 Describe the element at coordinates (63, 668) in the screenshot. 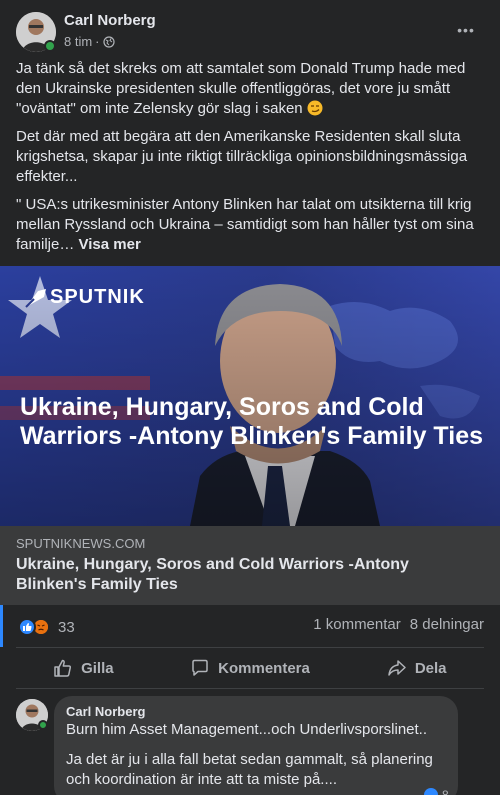

I see `thumbs-up-icon` at that location.